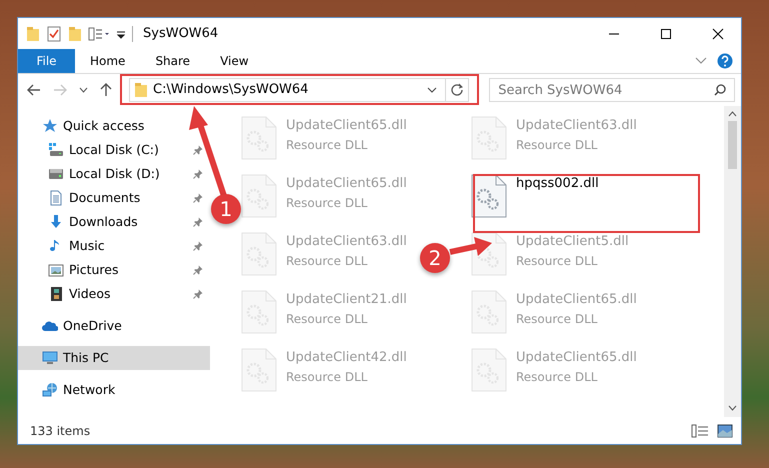  I want to click on sidebar-item: Local Disk (D:), so click(114, 174).